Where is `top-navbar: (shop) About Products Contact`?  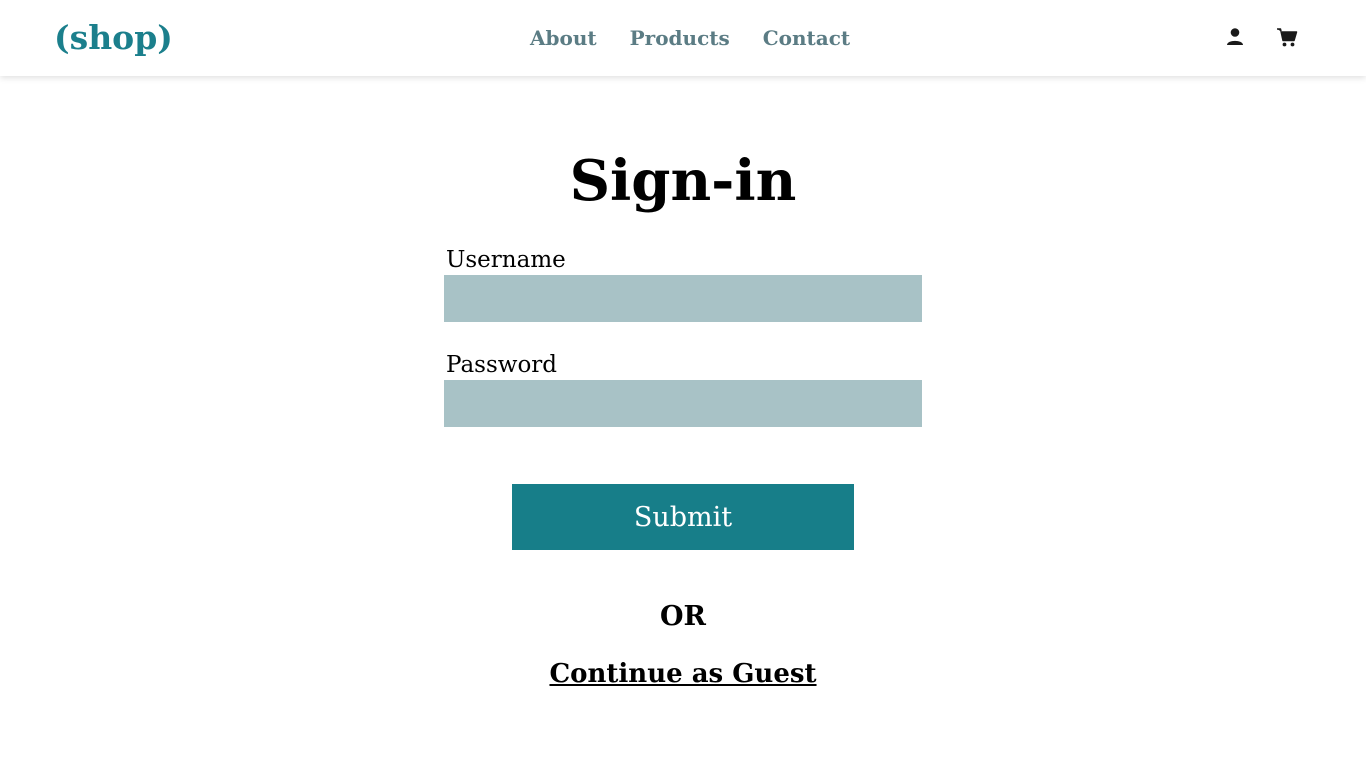
top-navbar: (shop) About Products Contact is located at coordinates (683, 38).